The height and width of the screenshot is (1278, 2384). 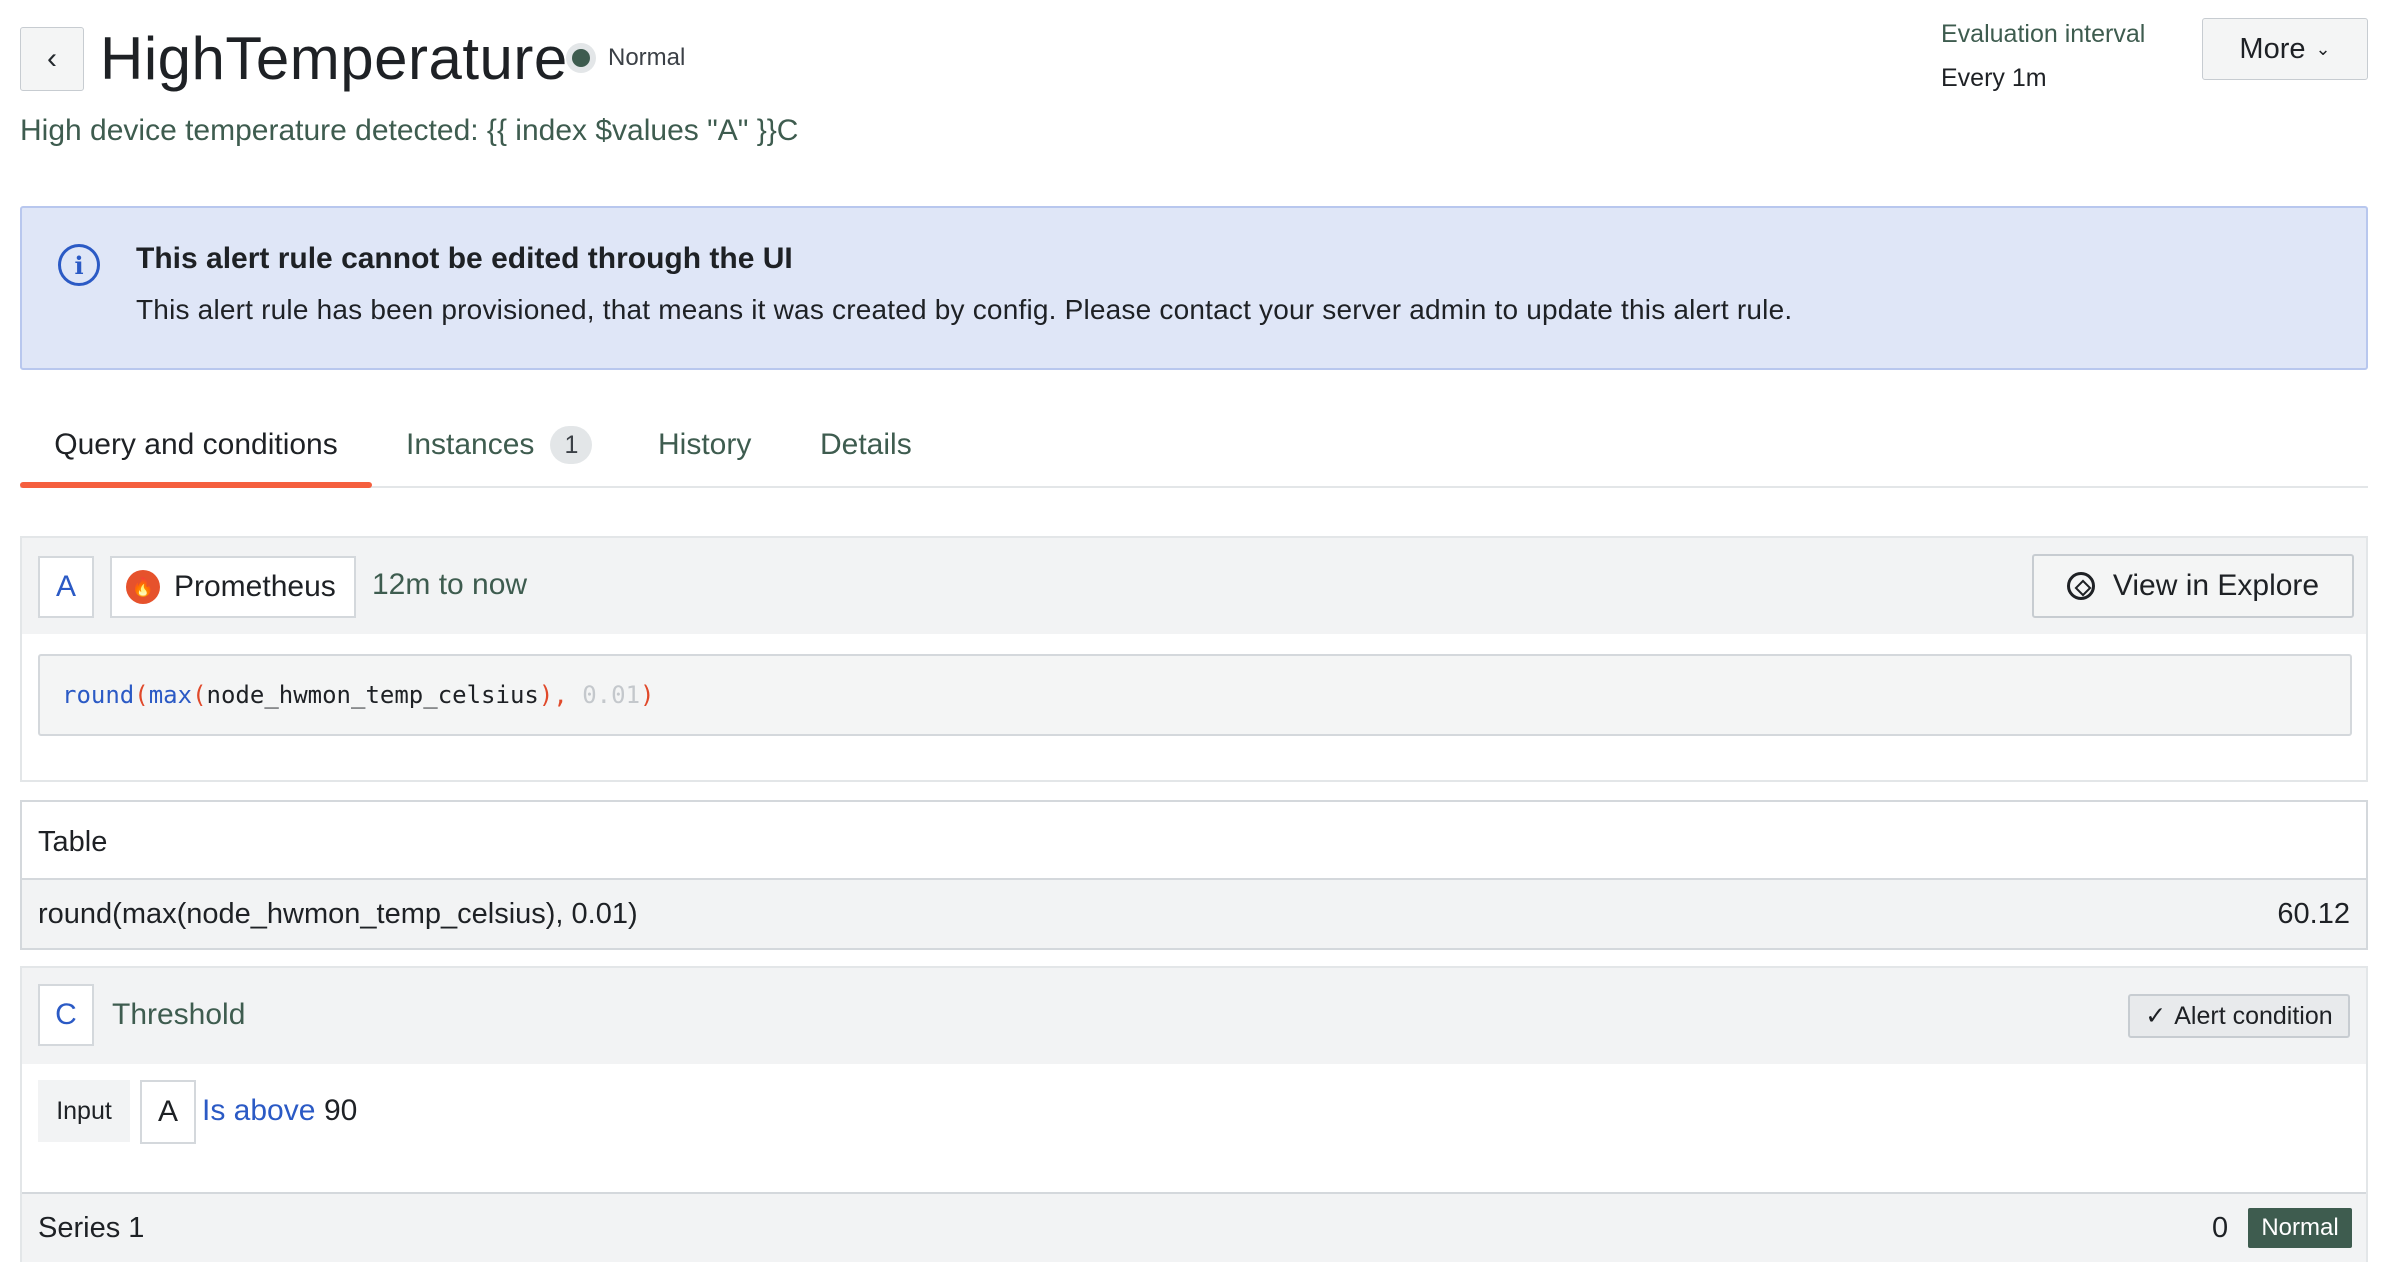 I want to click on chevron-left-icon: ‹, so click(x=52, y=58).